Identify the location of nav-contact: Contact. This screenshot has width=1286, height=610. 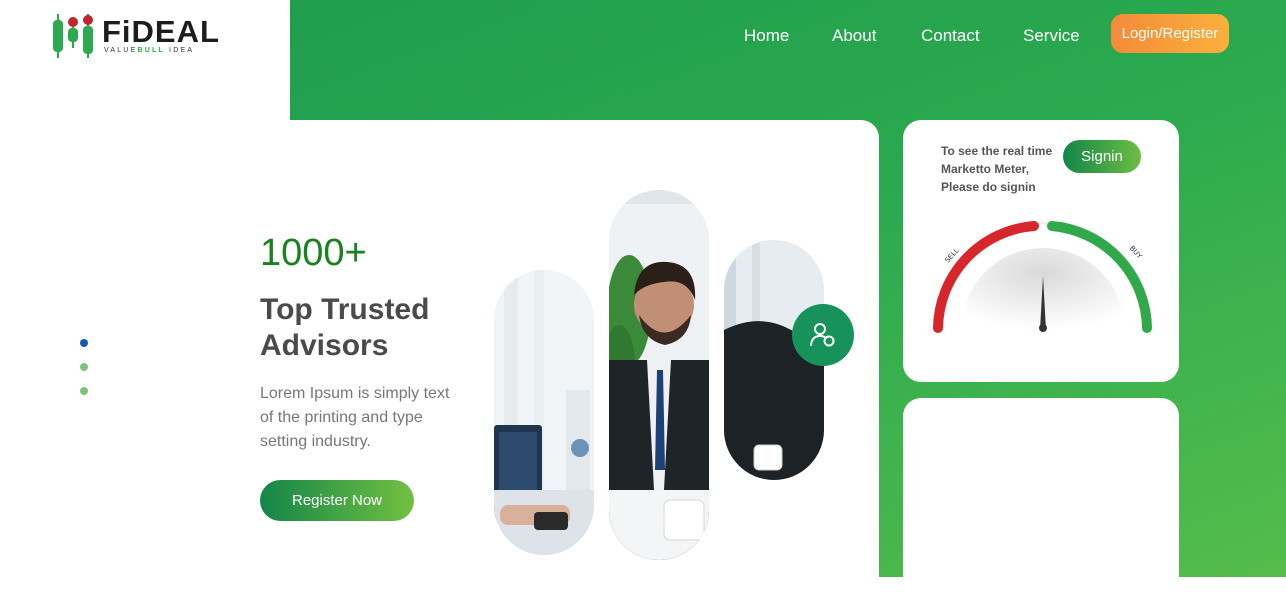
(950, 36).